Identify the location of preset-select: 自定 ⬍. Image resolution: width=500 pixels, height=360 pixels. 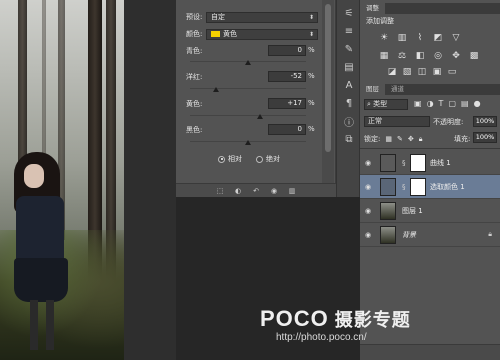
(262, 17).